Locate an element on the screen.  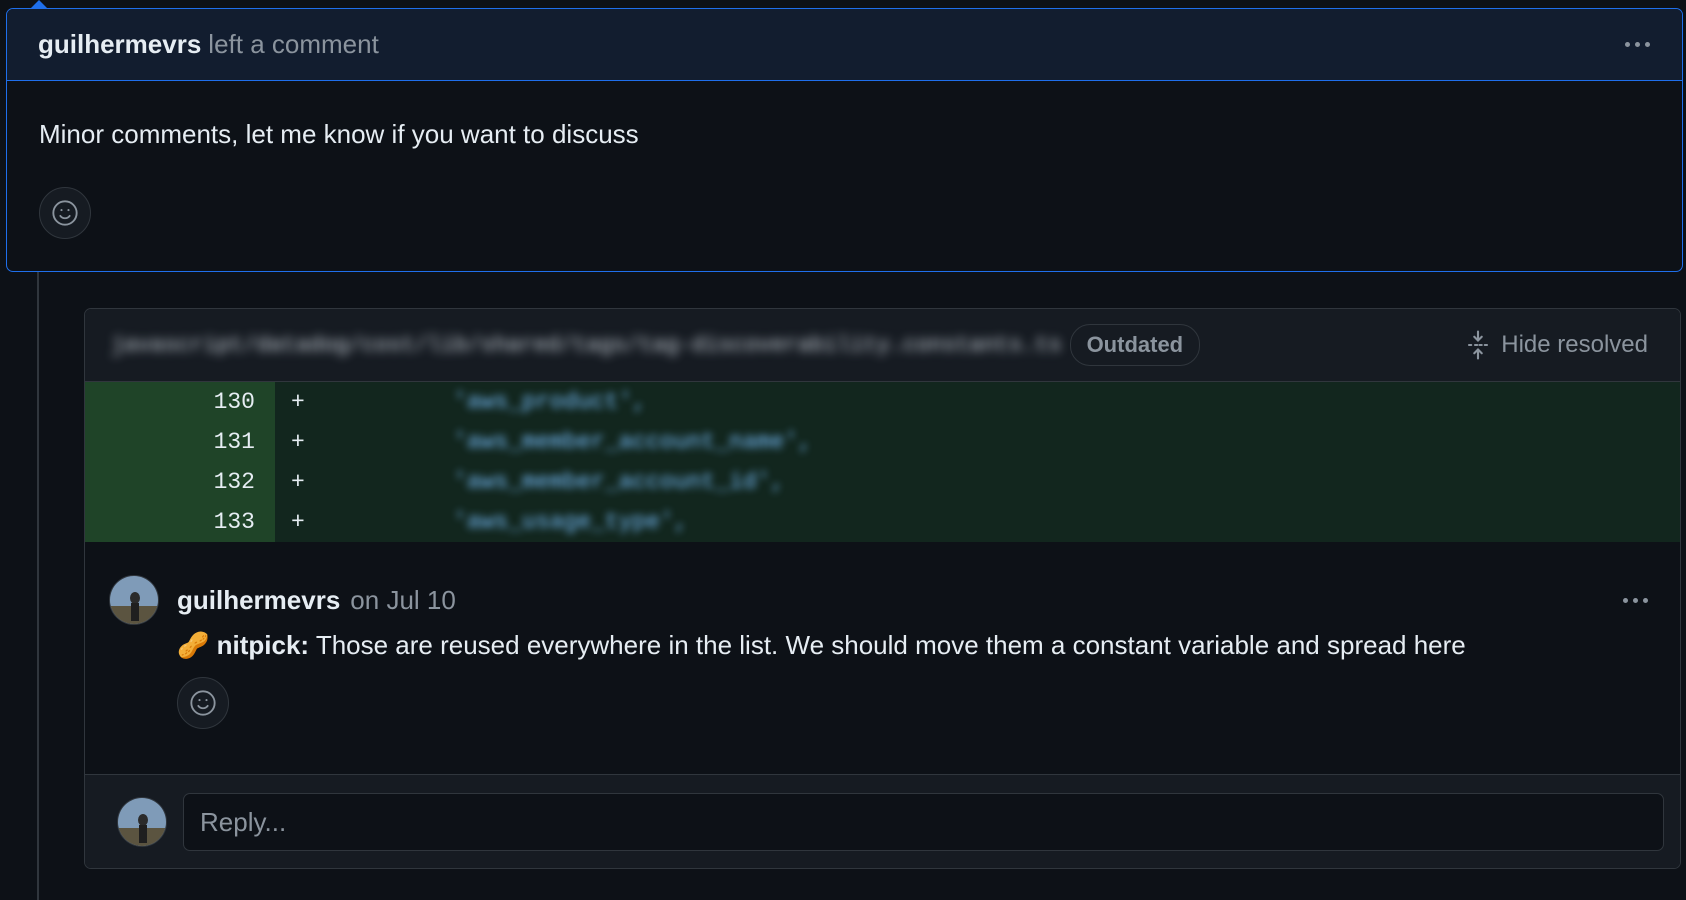
review-author: guilhermevrs is located at coordinates (119, 44).